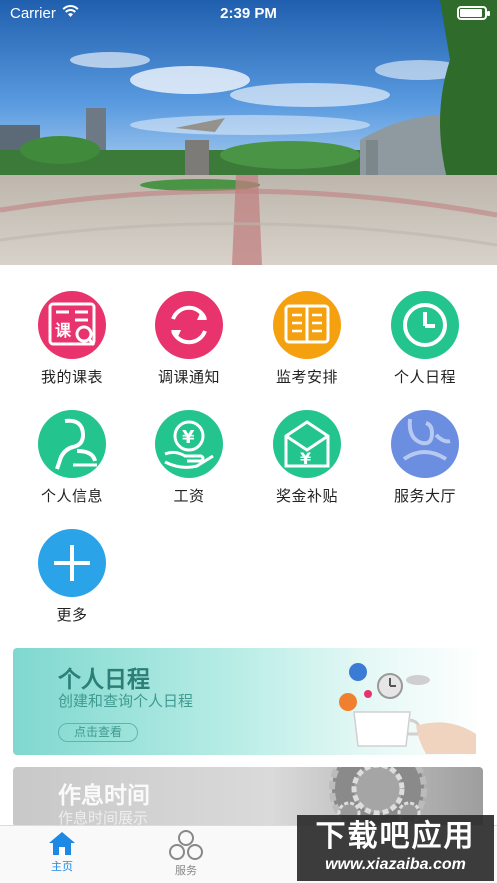  What do you see at coordinates (72, 563) in the screenshot?
I see `plus-icon` at bounding box center [72, 563].